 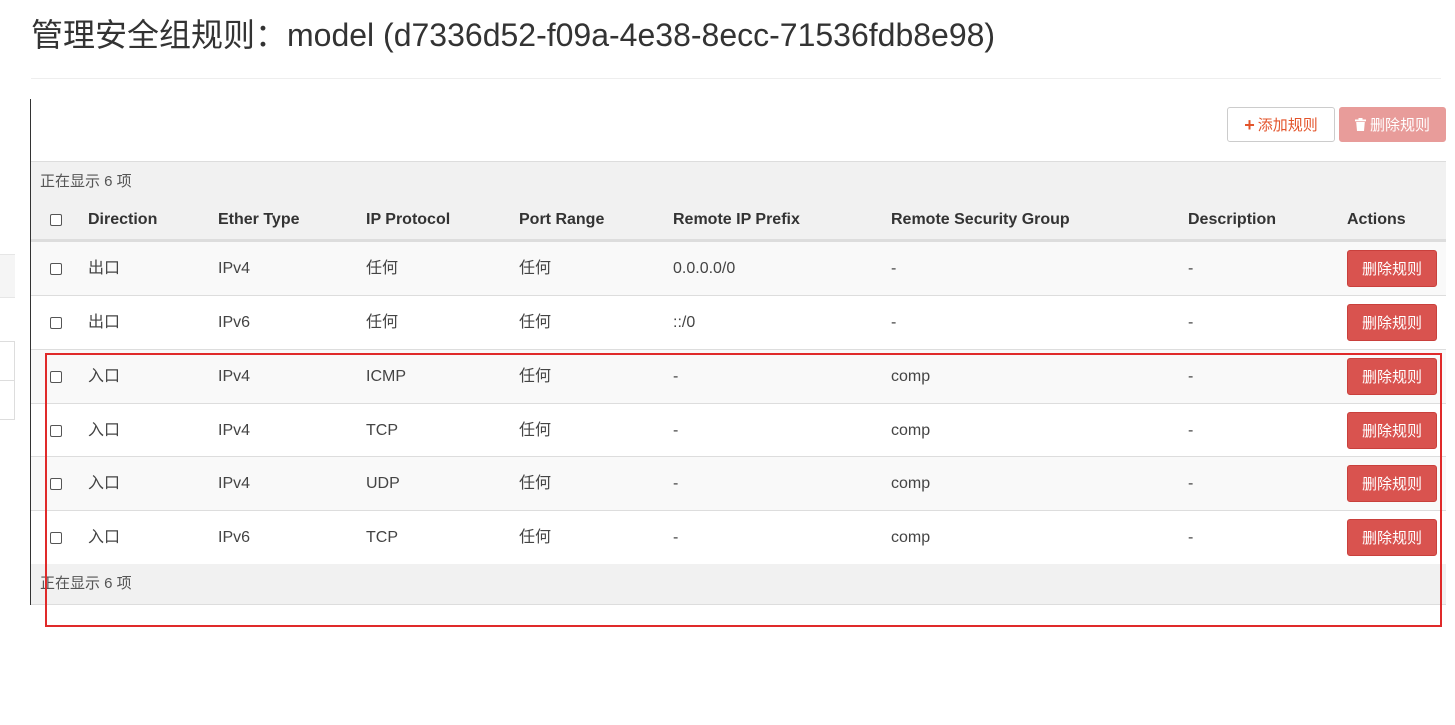 I want to click on table-row: 出口 IPv6 任何 任何 ::/0 - - 删除规则, so click(x=738, y=322).